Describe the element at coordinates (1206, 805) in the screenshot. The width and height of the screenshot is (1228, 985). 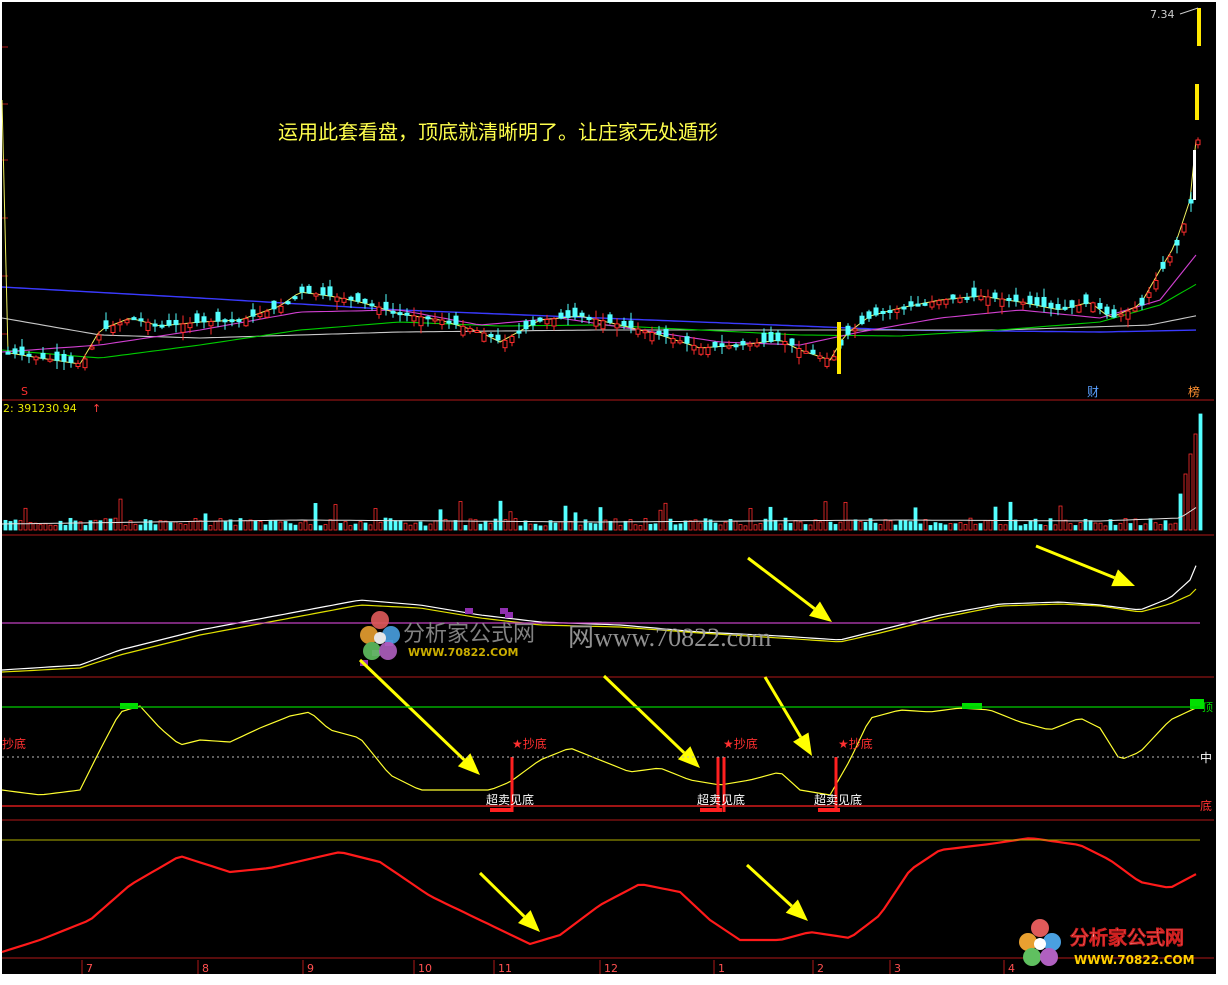
I see `osc-bottom-label: 底` at that location.